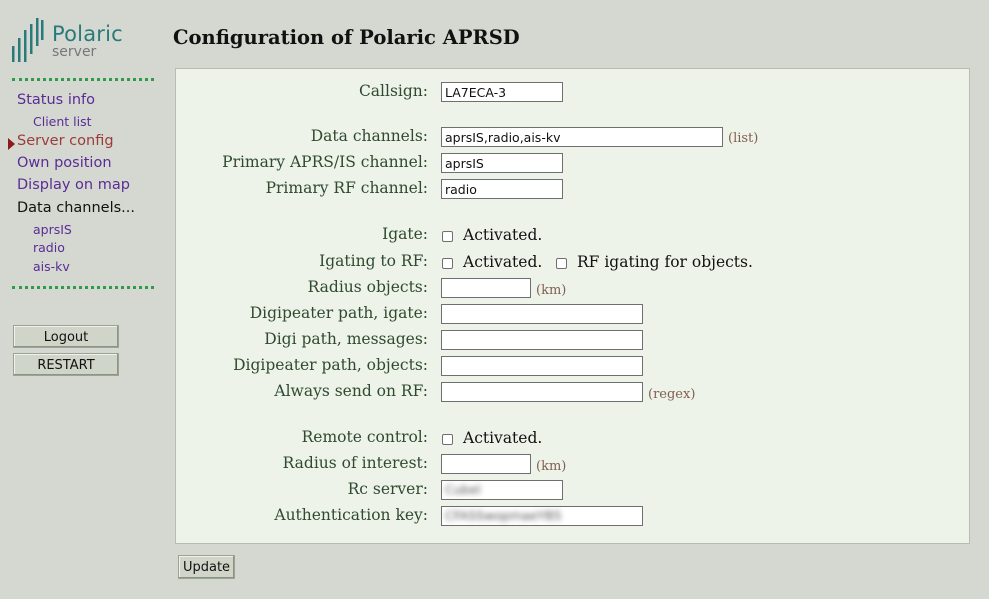  I want to click on sidebar-item-radio: radio, so click(49, 247).